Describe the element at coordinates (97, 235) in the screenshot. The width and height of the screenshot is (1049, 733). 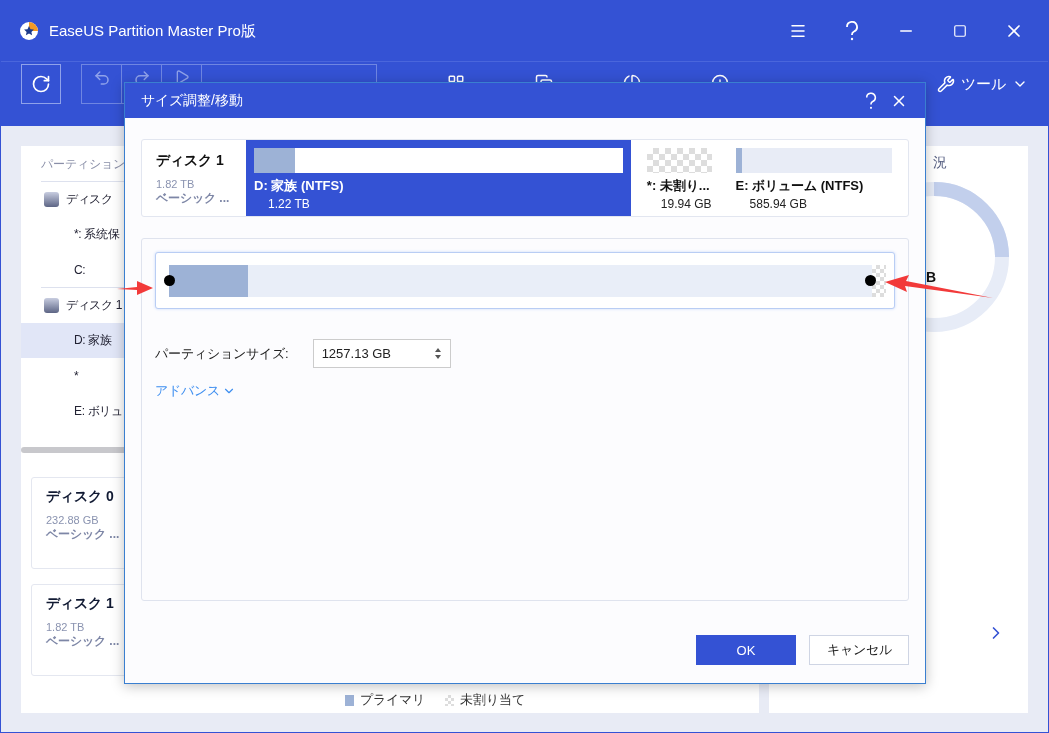
I see `partition-label: *: 系统保` at that location.